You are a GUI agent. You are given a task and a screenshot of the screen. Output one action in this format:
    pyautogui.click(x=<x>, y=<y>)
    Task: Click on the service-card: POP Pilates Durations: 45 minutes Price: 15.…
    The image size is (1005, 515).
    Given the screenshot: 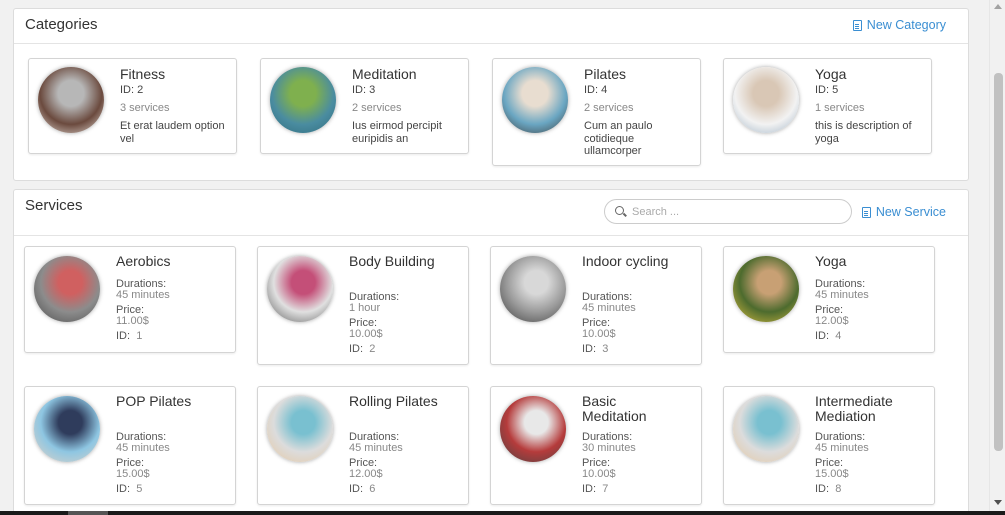 What is the action you would take?
    pyautogui.click(x=130, y=445)
    